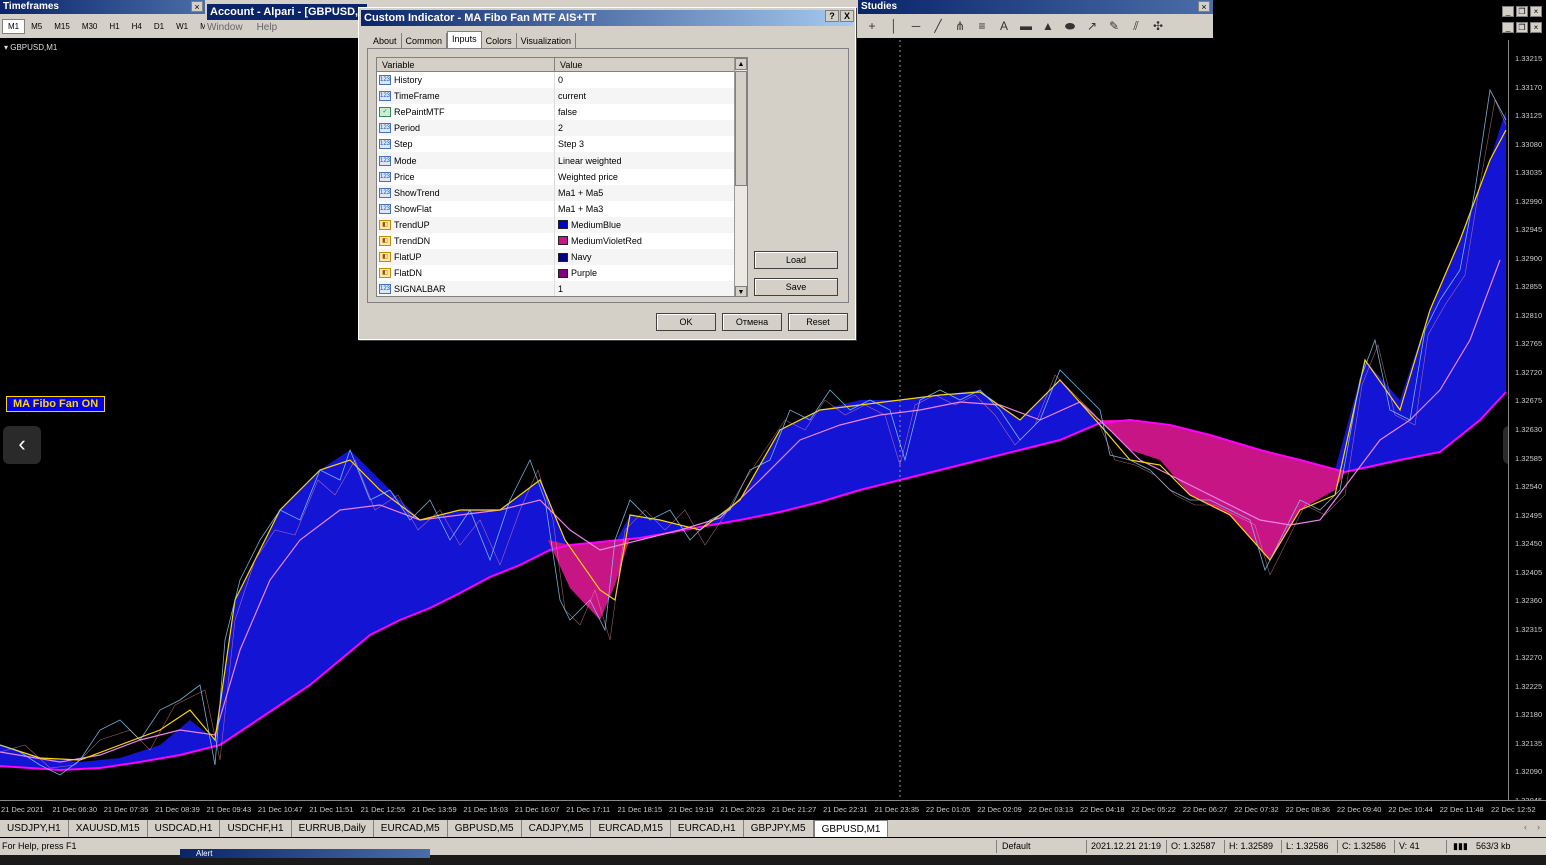 This screenshot has width=1546, height=865. Describe the element at coordinates (645, 193) in the screenshot. I see `input-value-cell: Ma1 + Ma5` at that location.